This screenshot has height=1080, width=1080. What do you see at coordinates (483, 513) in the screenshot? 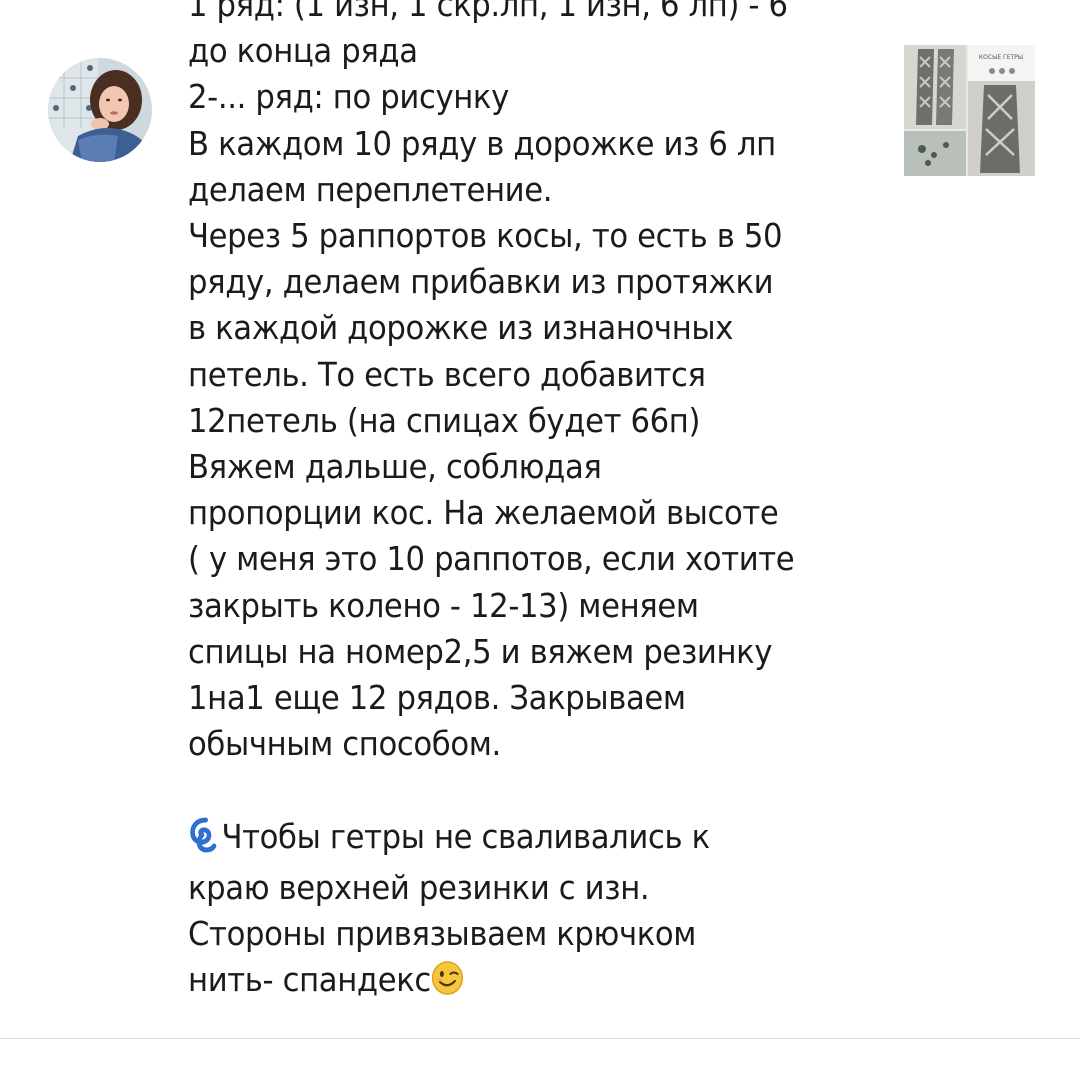
I see `comment-line: пропорции кос. На желаемой высоте` at bounding box center [483, 513].